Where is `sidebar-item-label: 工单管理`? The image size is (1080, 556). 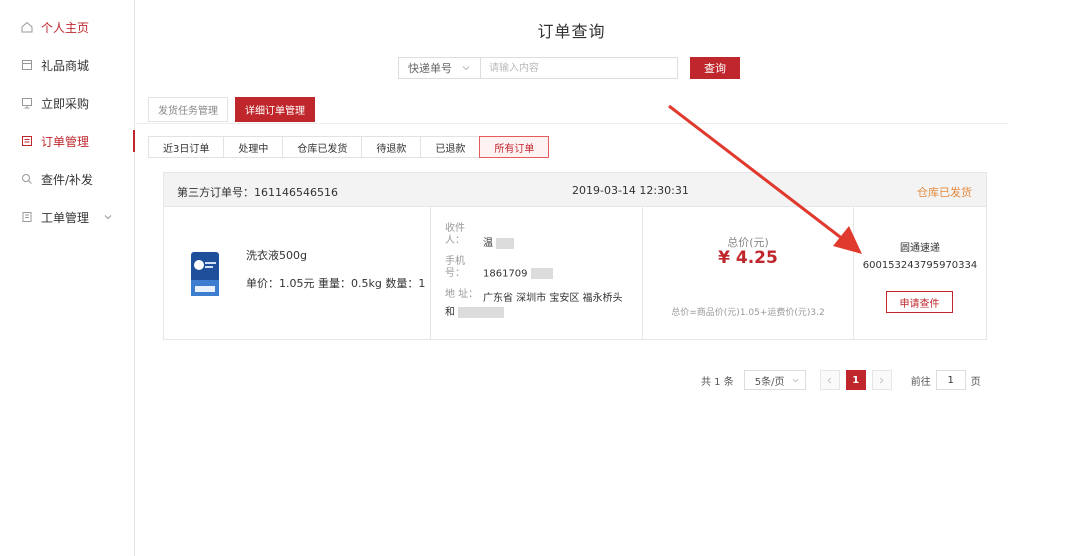
sidebar-item-label: 工单管理 is located at coordinates (65, 217).